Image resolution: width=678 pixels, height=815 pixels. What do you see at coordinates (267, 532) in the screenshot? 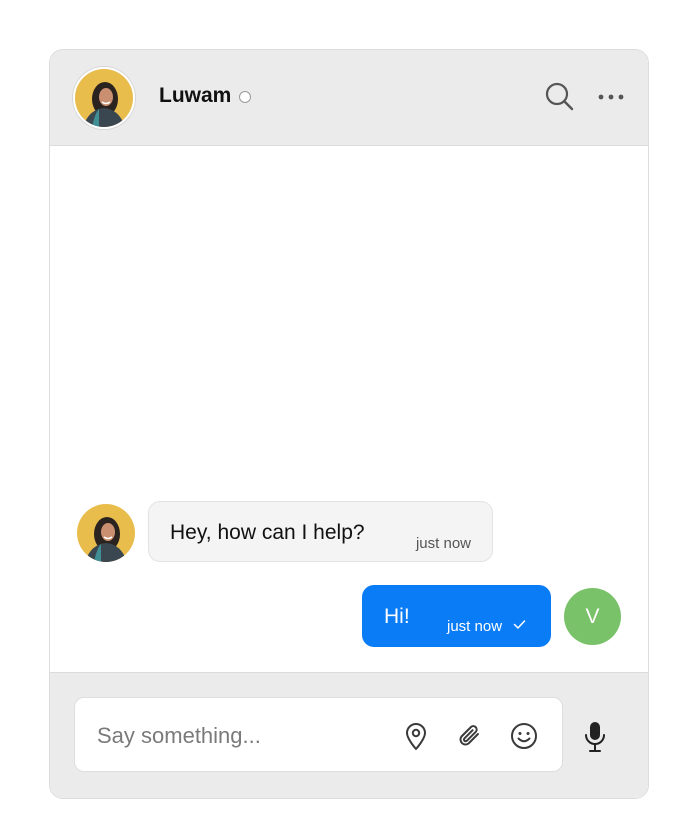
I see `message-text: Hey, how can I help?` at bounding box center [267, 532].